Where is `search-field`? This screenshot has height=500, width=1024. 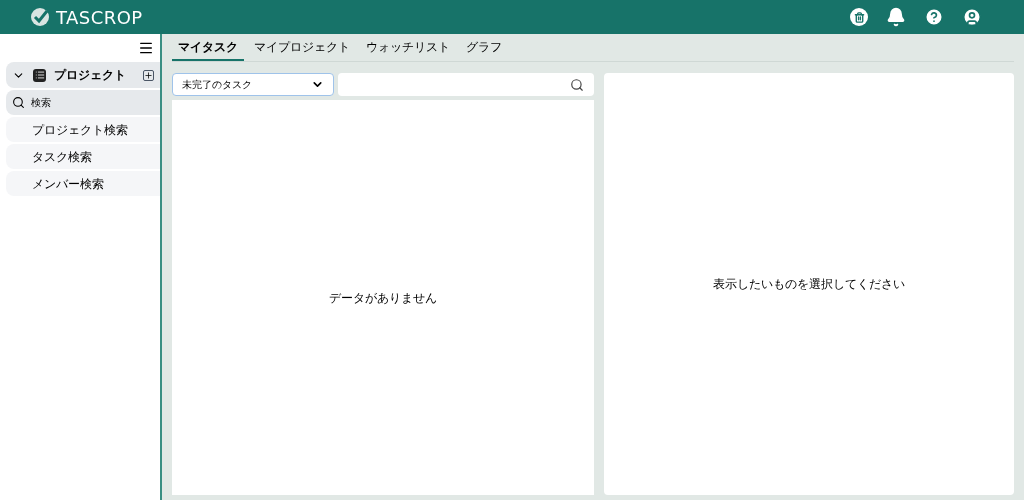 search-field is located at coordinates (466, 84).